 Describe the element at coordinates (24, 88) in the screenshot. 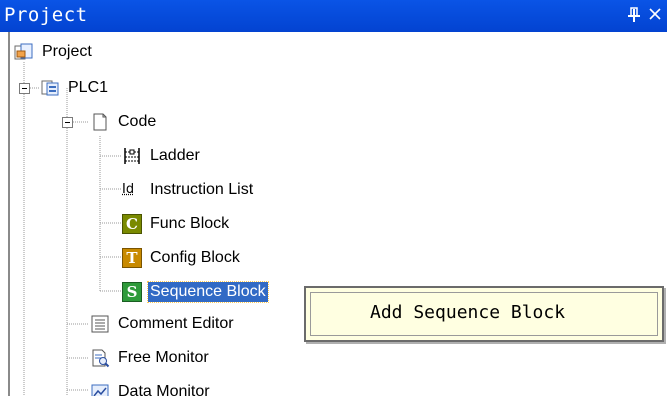

I see `plc-collapse-toggle` at that location.